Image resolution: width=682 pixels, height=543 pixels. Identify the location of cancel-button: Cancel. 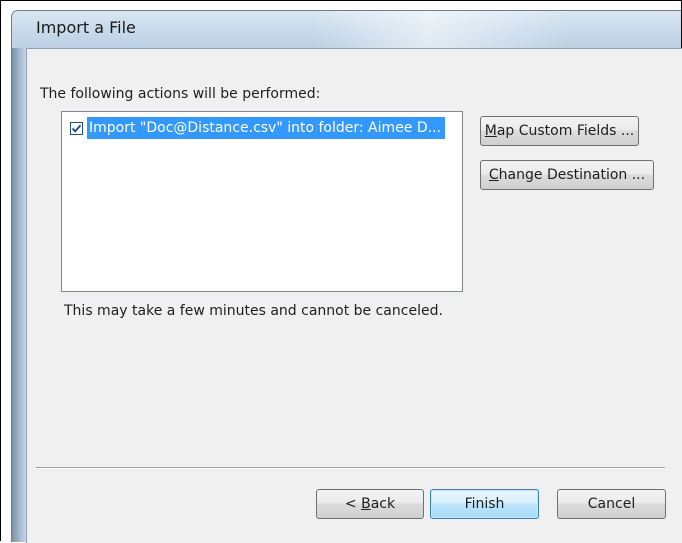
(611, 504).